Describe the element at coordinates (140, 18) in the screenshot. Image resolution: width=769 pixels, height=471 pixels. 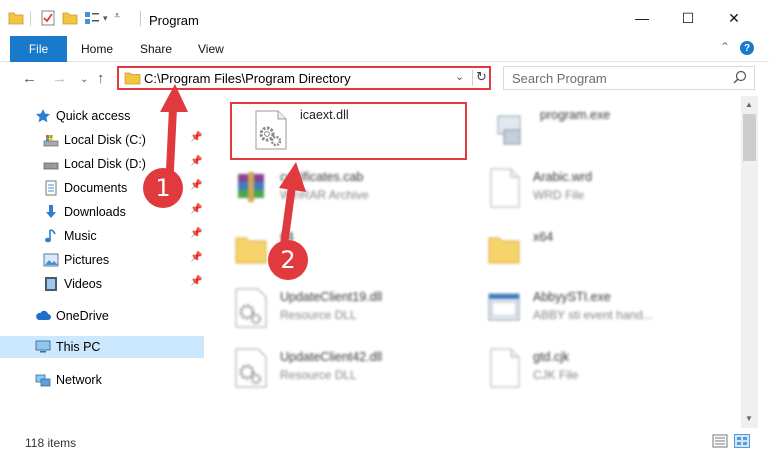
I see `title-divider` at that location.